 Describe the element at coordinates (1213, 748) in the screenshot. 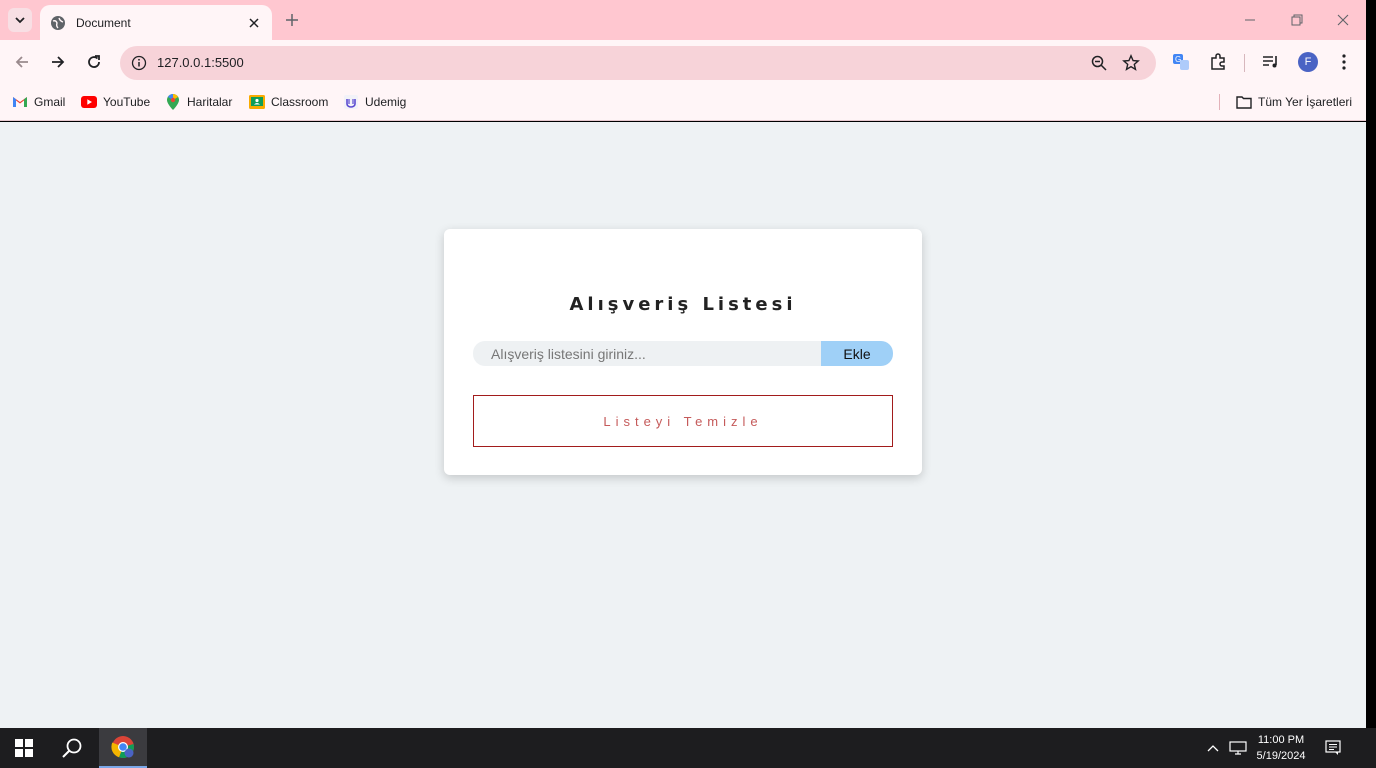

I see `chevron-up-icon` at that location.